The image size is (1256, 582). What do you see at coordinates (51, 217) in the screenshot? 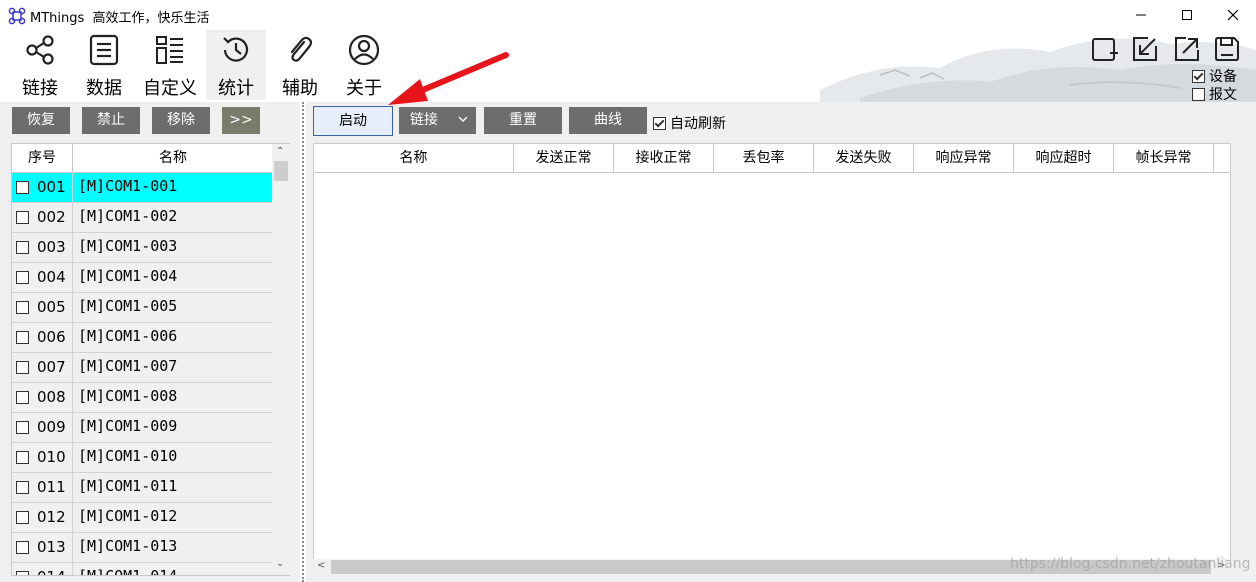
I see `row-index: 002` at bounding box center [51, 217].